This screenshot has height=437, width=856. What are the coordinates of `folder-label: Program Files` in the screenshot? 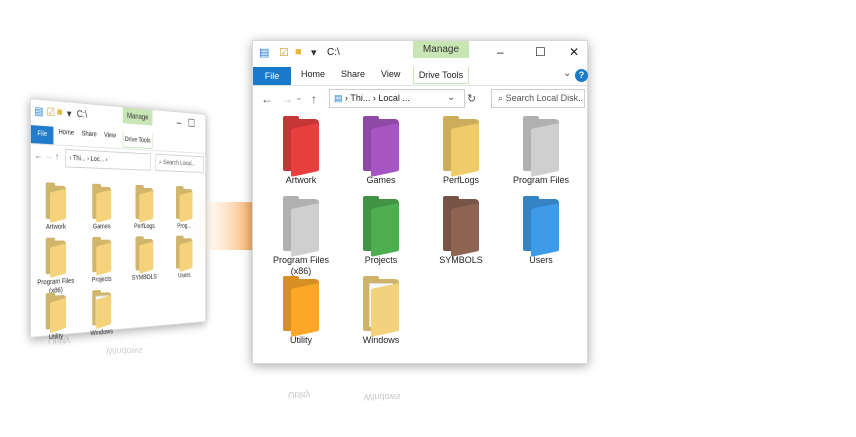 It's located at (541, 180).